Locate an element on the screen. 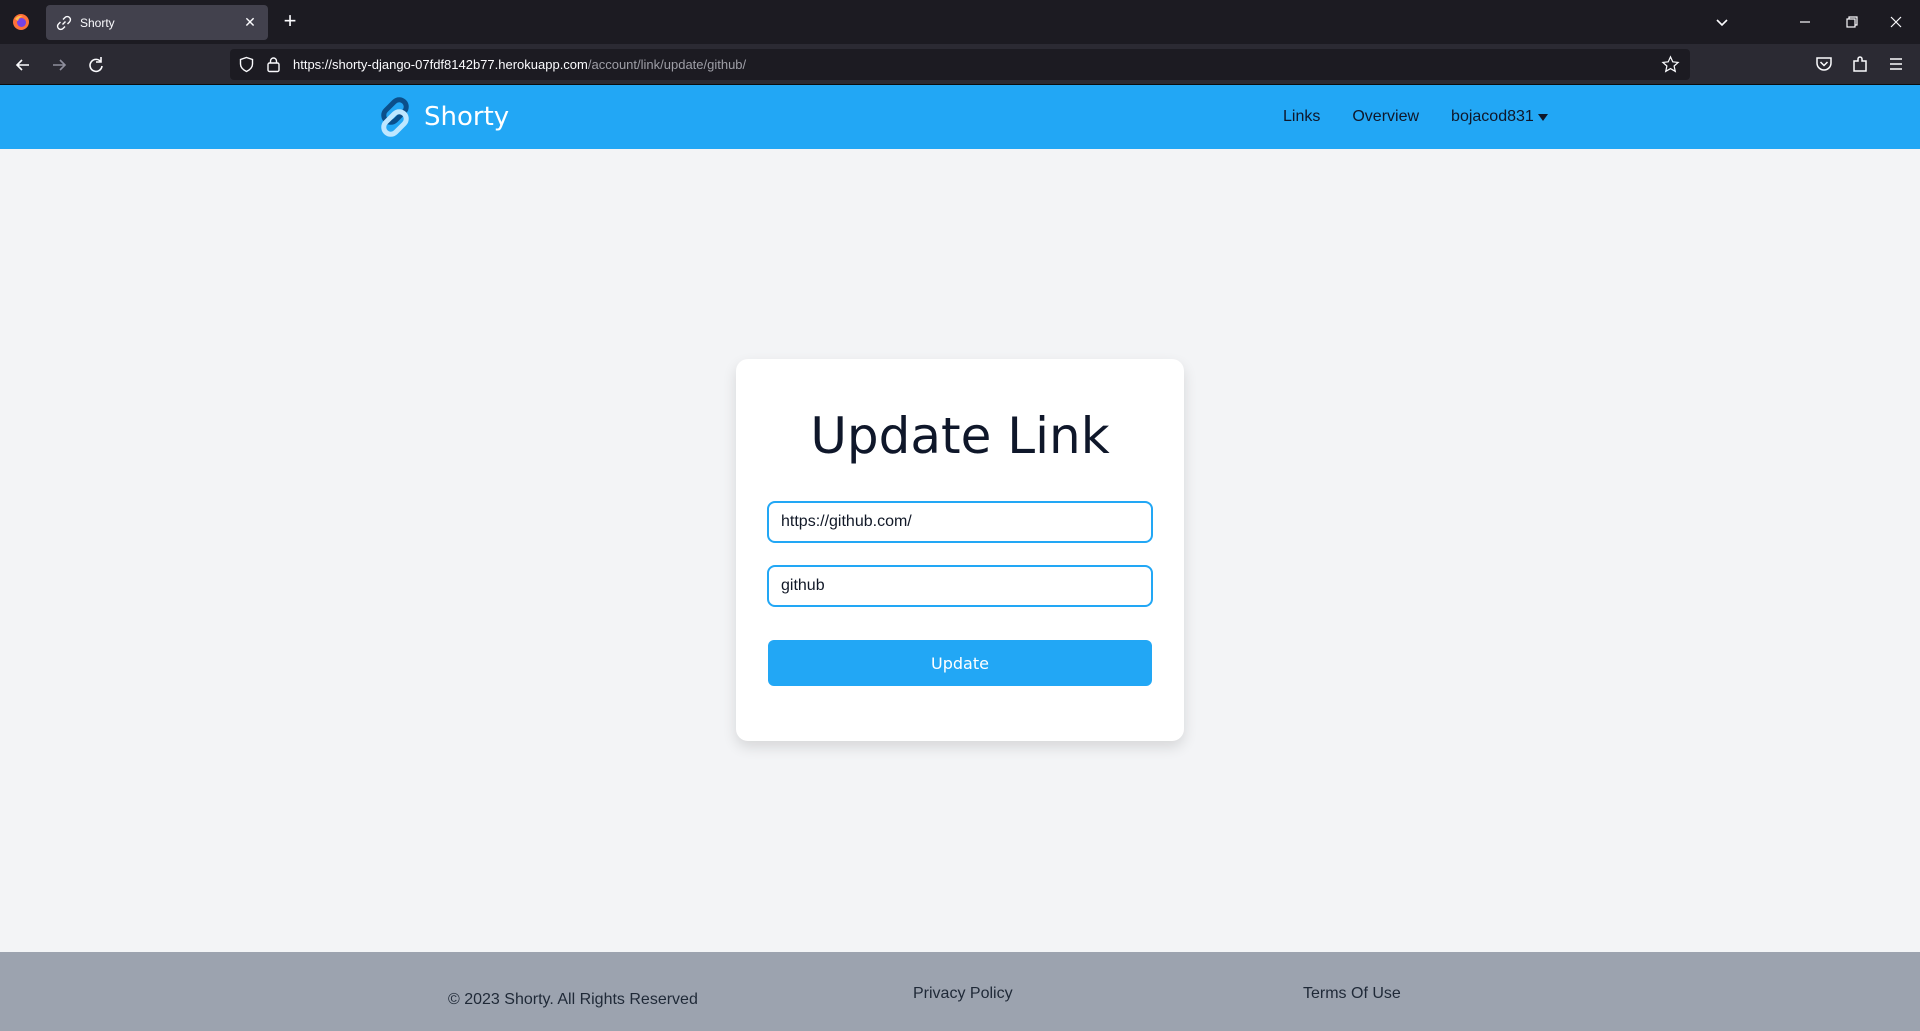 This screenshot has width=1920, height=1031. shield-icon is located at coordinates (246, 64).